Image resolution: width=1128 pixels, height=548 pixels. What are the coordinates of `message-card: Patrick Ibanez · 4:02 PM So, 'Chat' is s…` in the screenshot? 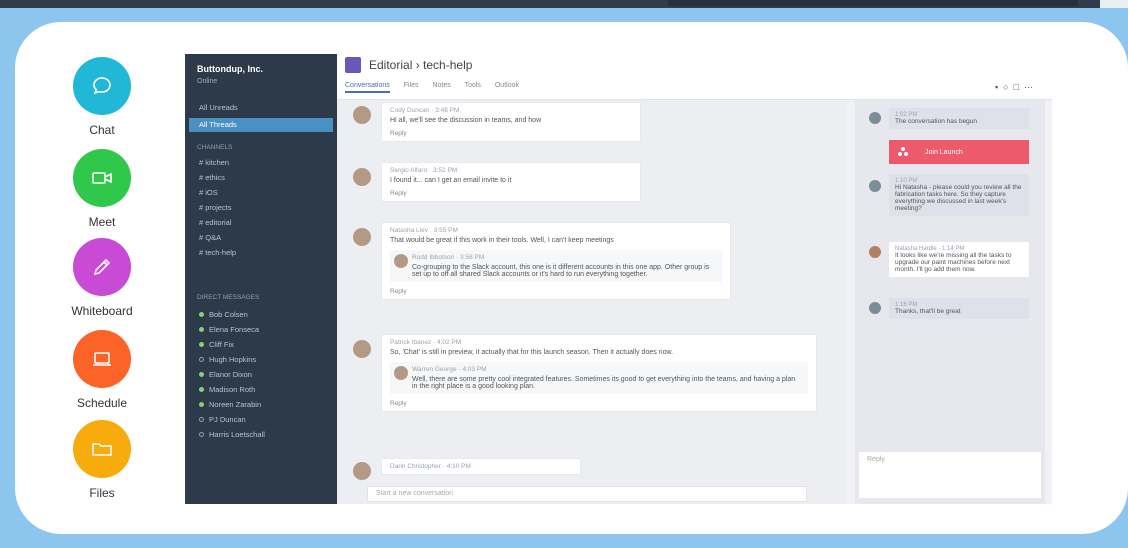 It's located at (599, 373).